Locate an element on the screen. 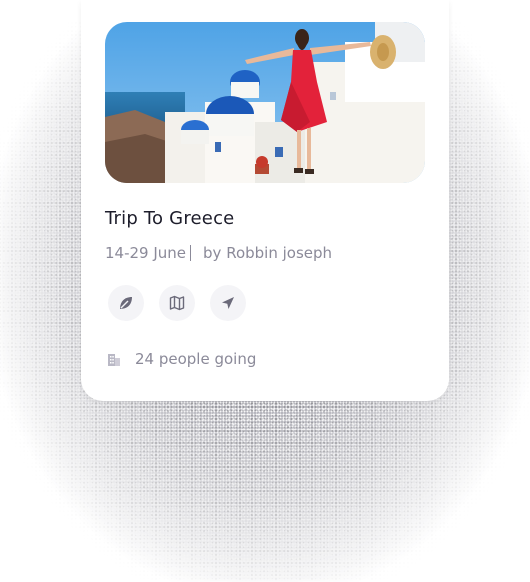 The width and height of the screenshot is (530, 582). people-going: 24 people going is located at coordinates (180, 359).